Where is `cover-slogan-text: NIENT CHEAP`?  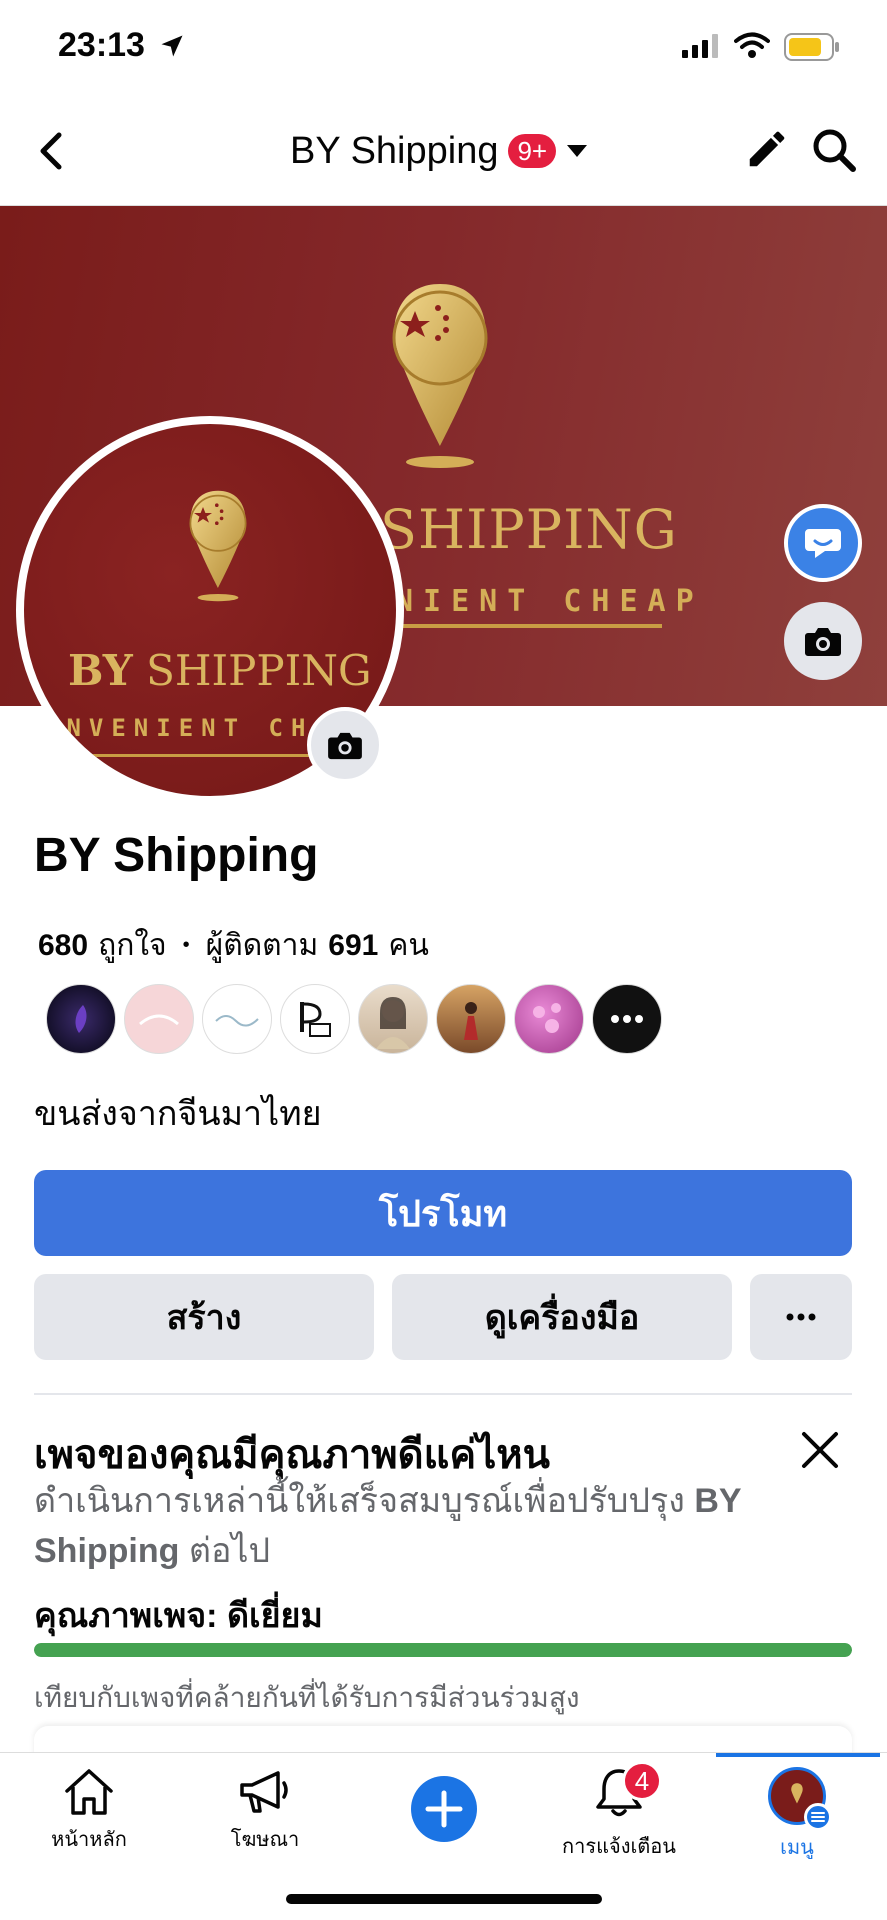 cover-slogan-text: NIENT CHEAP is located at coordinates (549, 601).